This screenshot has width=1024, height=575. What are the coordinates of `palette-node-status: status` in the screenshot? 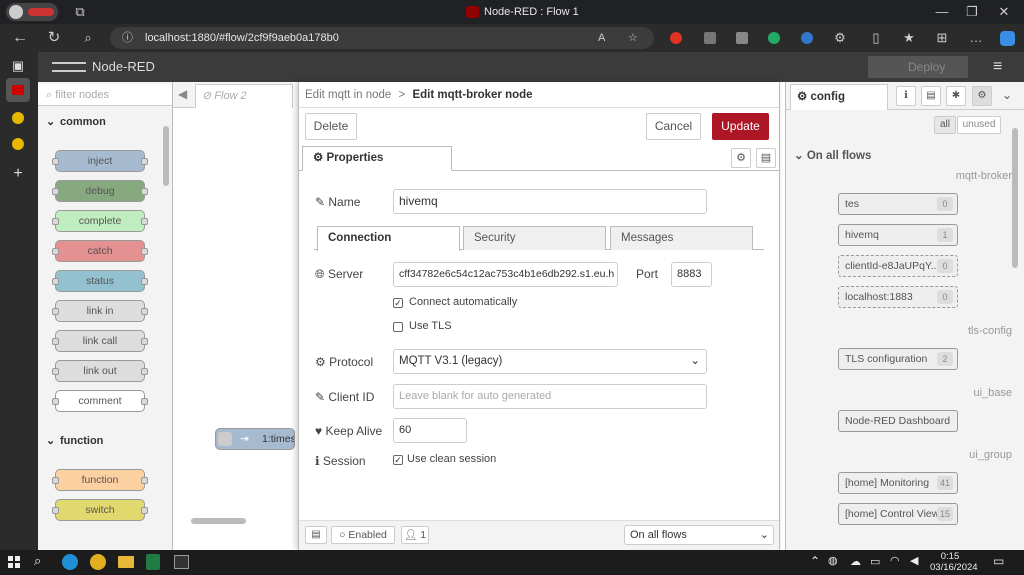 It's located at (100, 281).